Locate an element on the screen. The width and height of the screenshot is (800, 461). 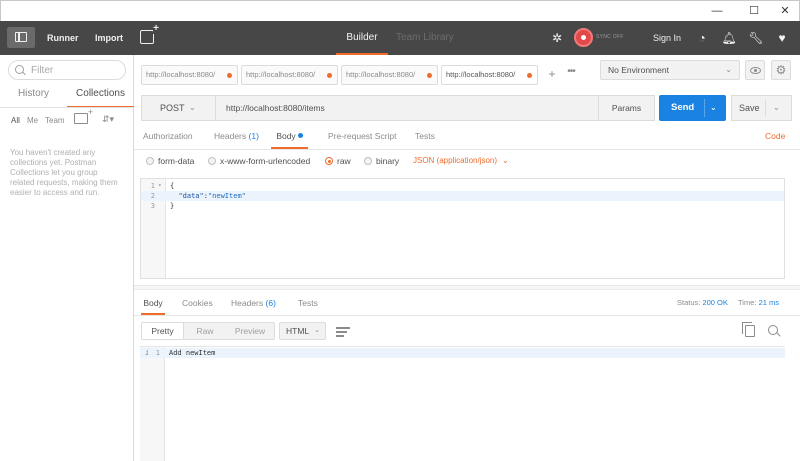
tab-authorization: Authorization is located at coordinates (168, 139).